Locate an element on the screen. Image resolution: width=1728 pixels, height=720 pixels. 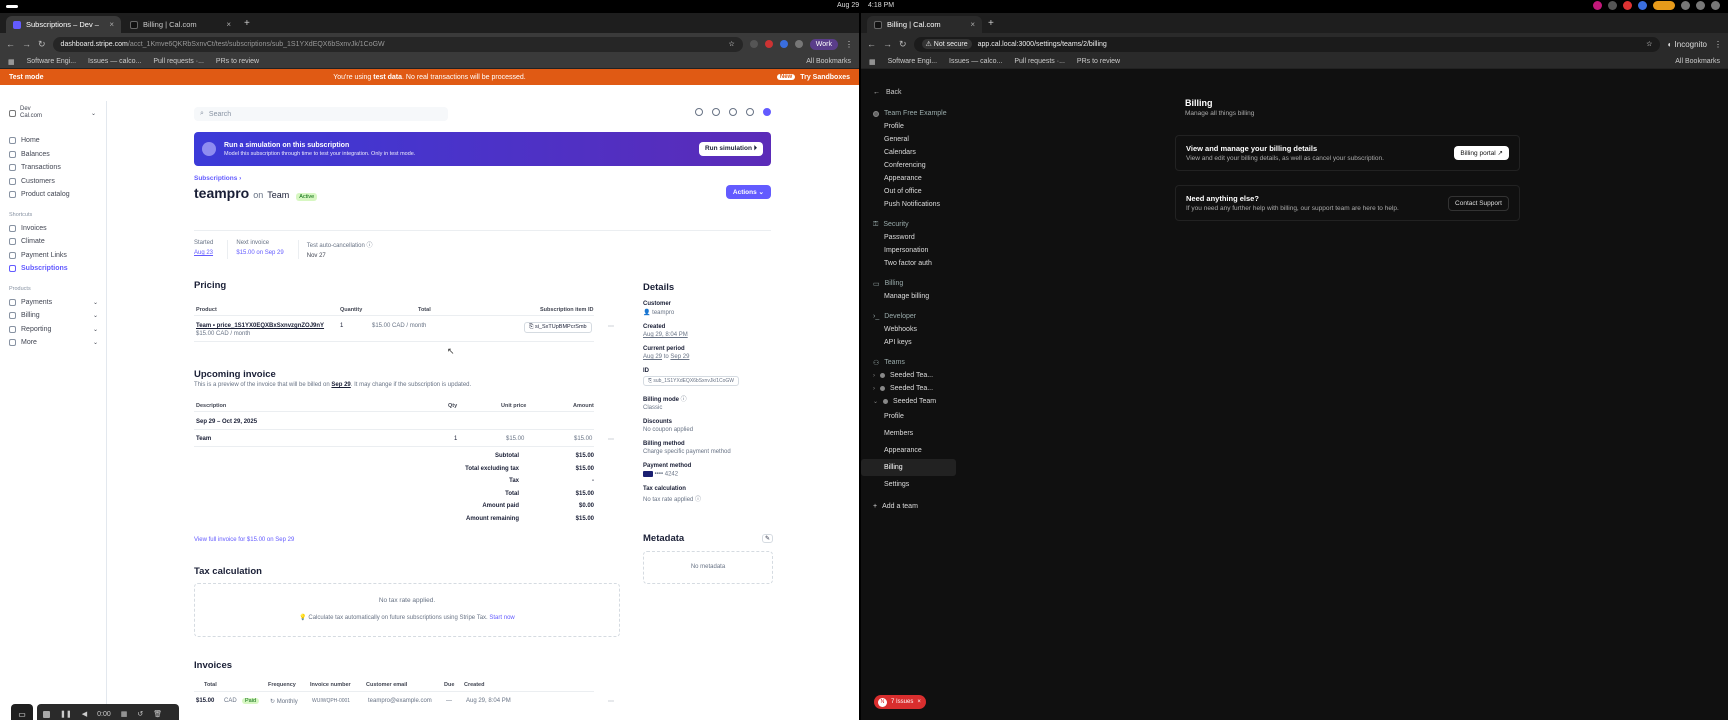
contact-support-button: Contact Support is located at coordinates (1478, 203).